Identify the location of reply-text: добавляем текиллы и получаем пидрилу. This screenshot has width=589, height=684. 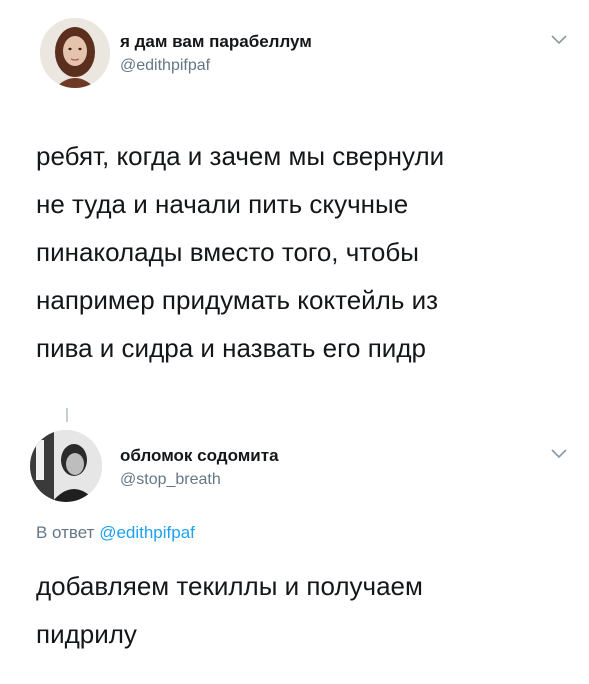
(229, 610).